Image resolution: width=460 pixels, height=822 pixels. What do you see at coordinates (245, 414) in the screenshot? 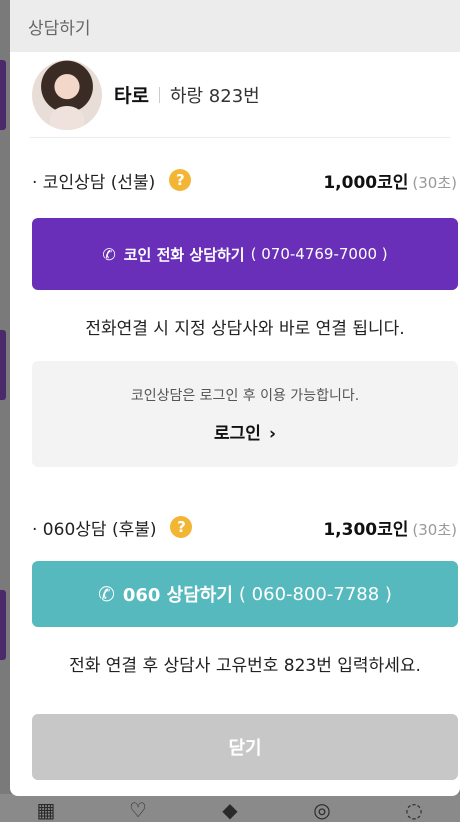
I see `login-notice-box: 코인상담은 로그인 후 이용 가능합니다. 로그인 ›` at bounding box center [245, 414].